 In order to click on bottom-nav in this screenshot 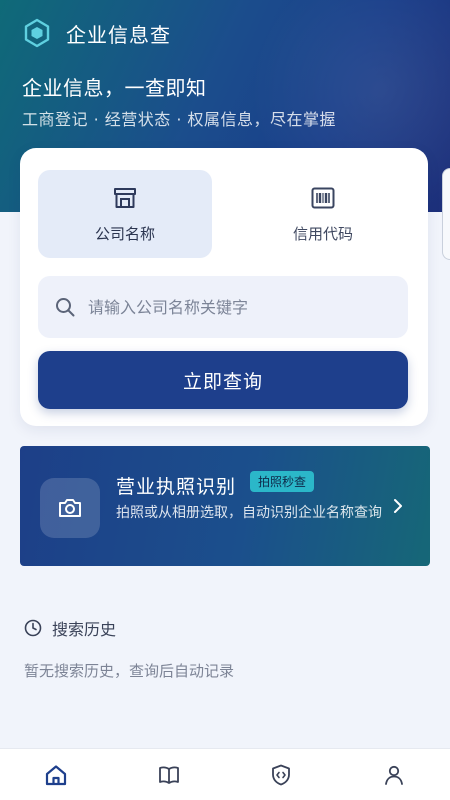, I will do `click(225, 774)`.